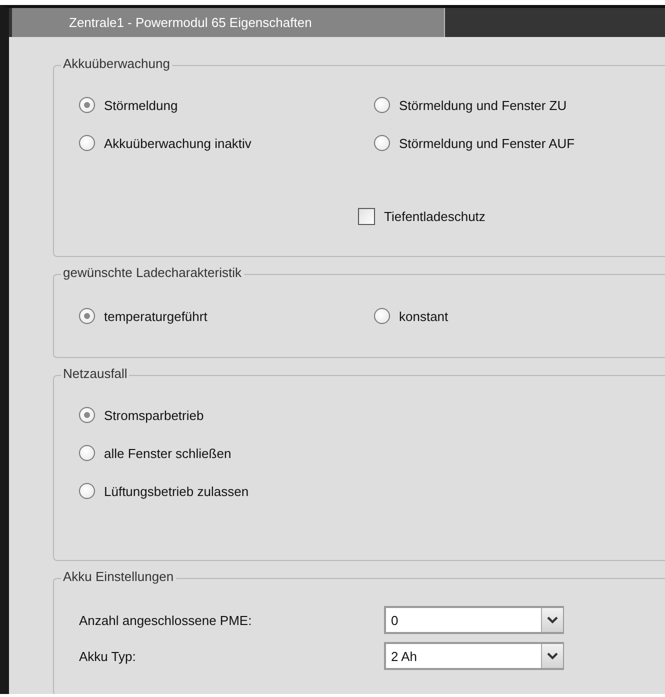 The width and height of the screenshot is (665, 697). Describe the element at coordinates (166, 620) in the screenshot. I see `field-label: Anzahl angeschlossene PME:` at that location.